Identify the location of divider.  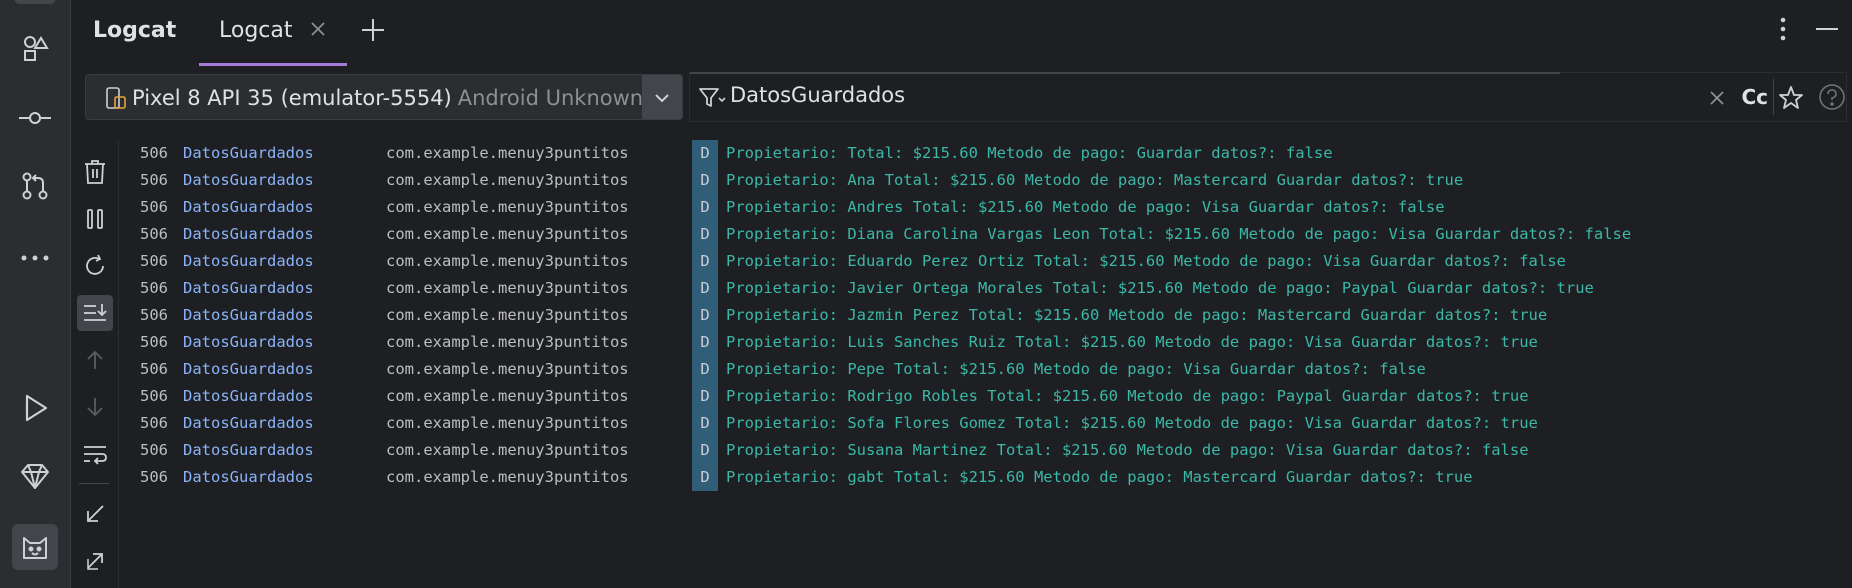
(1773, 97).